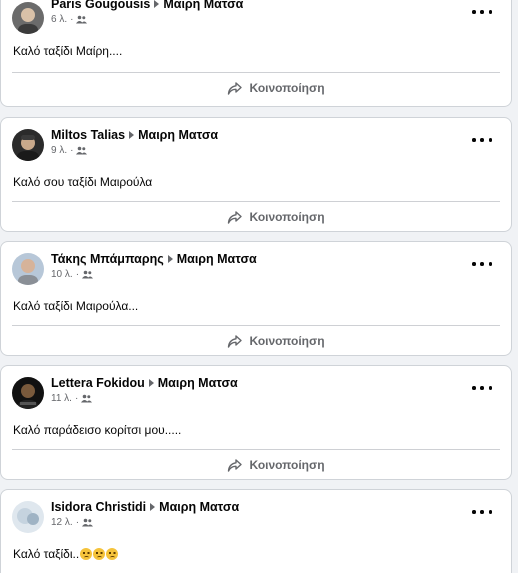 The image size is (518, 573). What do you see at coordinates (98, 383) in the screenshot?
I see `author-name: Lettera Fokidou` at bounding box center [98, 383].